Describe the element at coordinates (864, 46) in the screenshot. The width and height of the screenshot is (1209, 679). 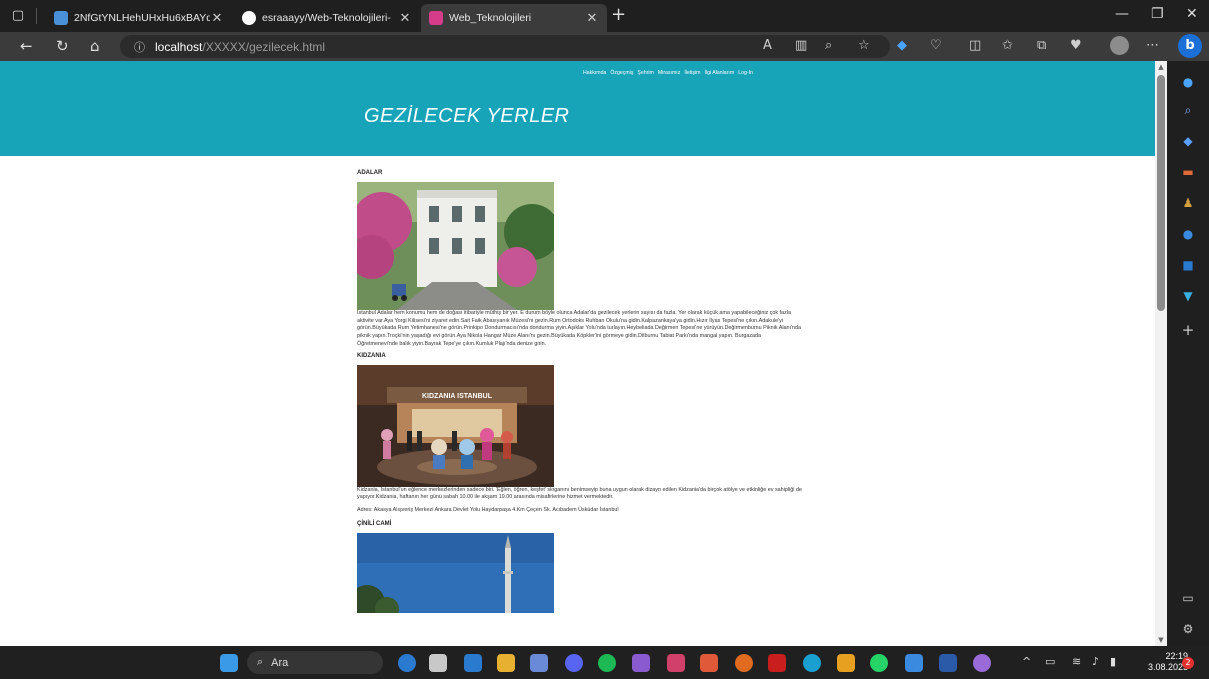
I see `favorite-star-icon: ☆` at that location.